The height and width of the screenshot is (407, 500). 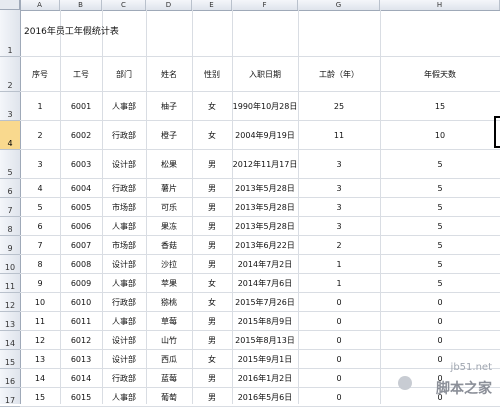 What do you see at coordinates (265, 106) in the screenshot?
I see `table-cell: 1990年10月28日` at bounding box center [265, 106].